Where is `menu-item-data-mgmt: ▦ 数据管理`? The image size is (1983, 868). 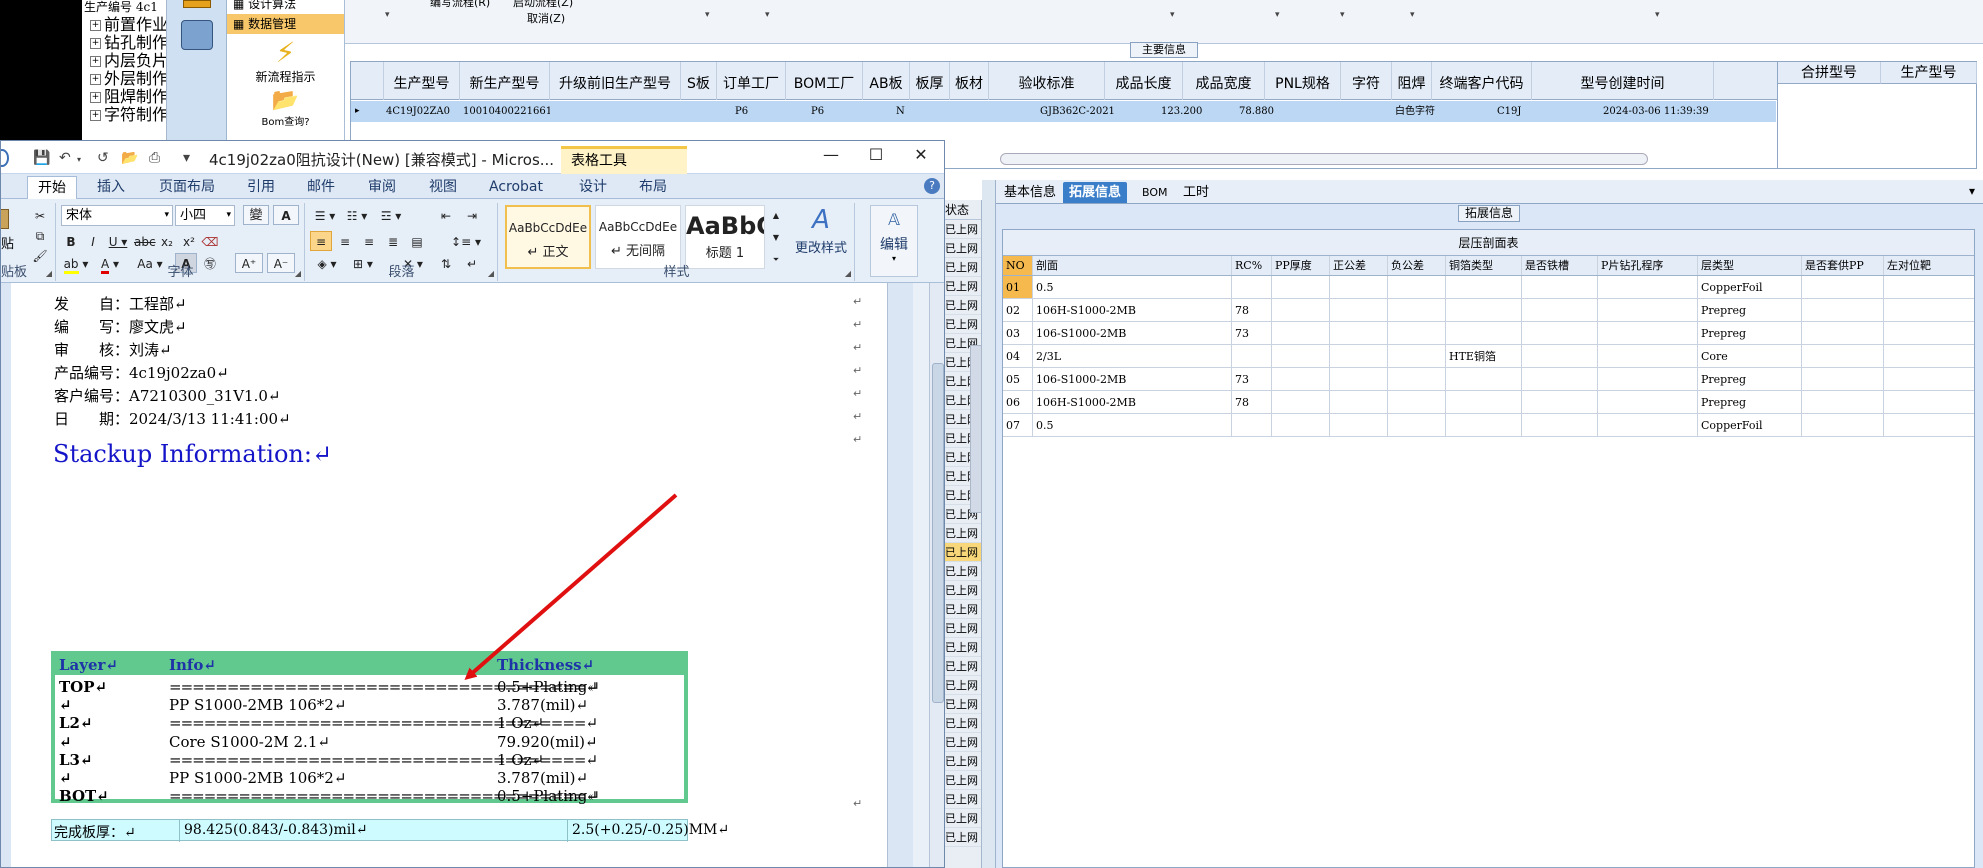
menu-item-data-mgmt: ▦ 数据管理 is located at coordinates (285, 24).